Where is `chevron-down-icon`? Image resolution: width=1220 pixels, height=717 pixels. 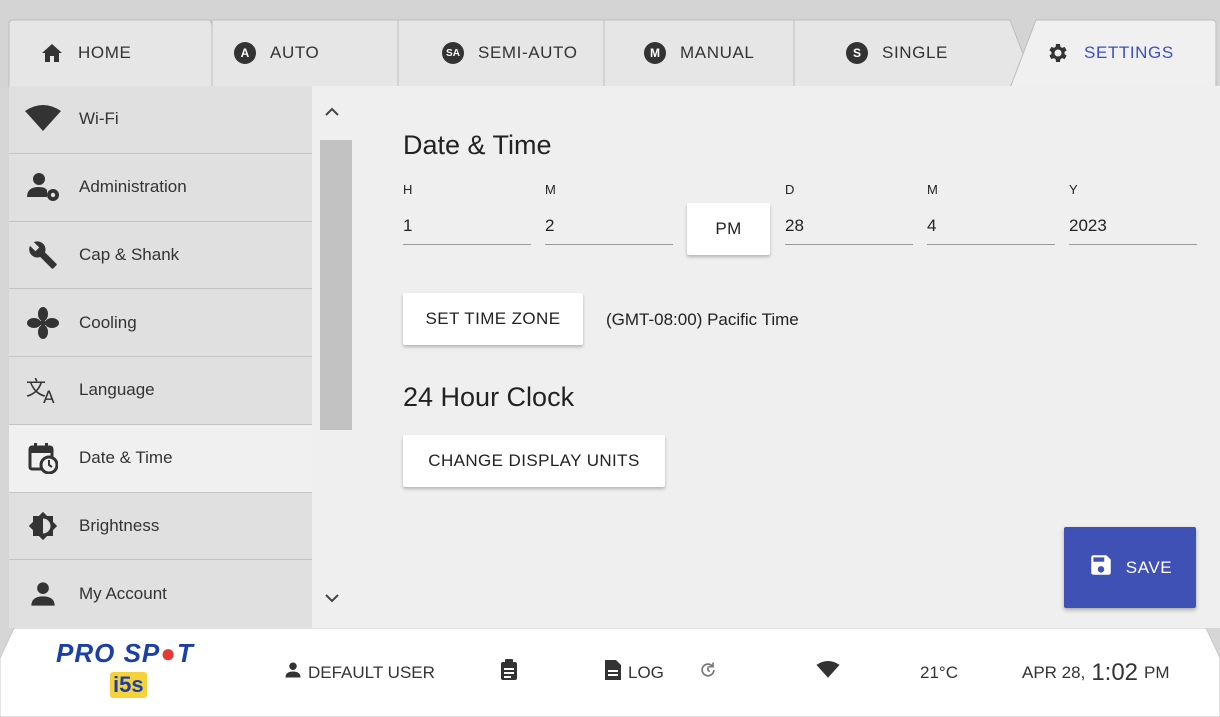 chevron-down-icon is located at coordinates (332, 598).